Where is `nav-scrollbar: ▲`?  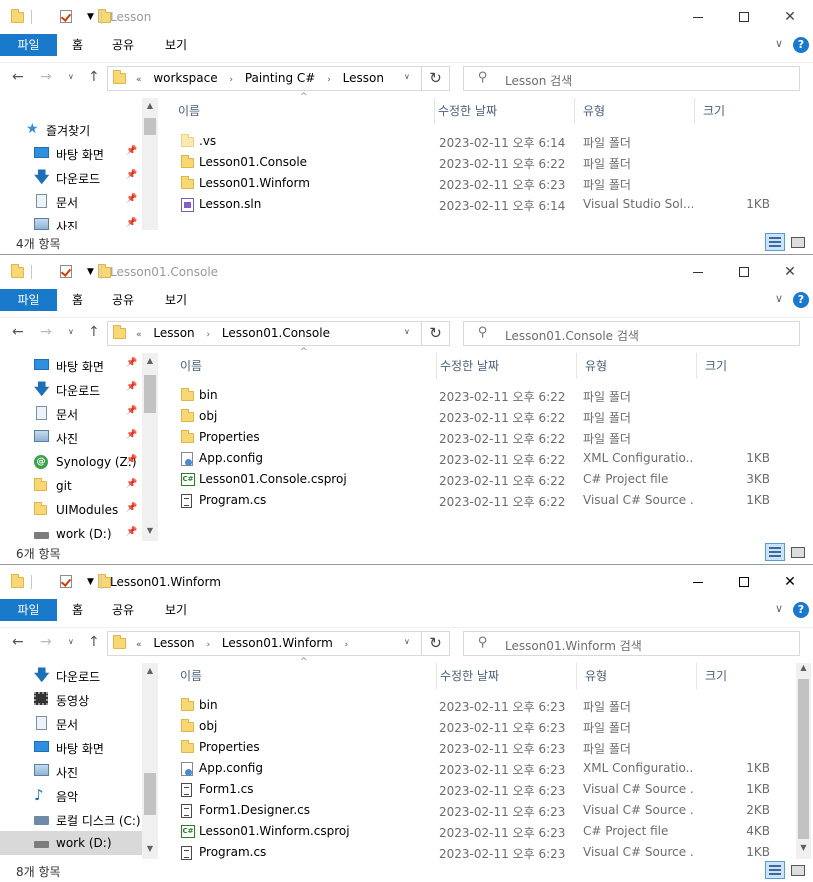 nav-scrollbar: ▲ is located at coordinates (150, 164).